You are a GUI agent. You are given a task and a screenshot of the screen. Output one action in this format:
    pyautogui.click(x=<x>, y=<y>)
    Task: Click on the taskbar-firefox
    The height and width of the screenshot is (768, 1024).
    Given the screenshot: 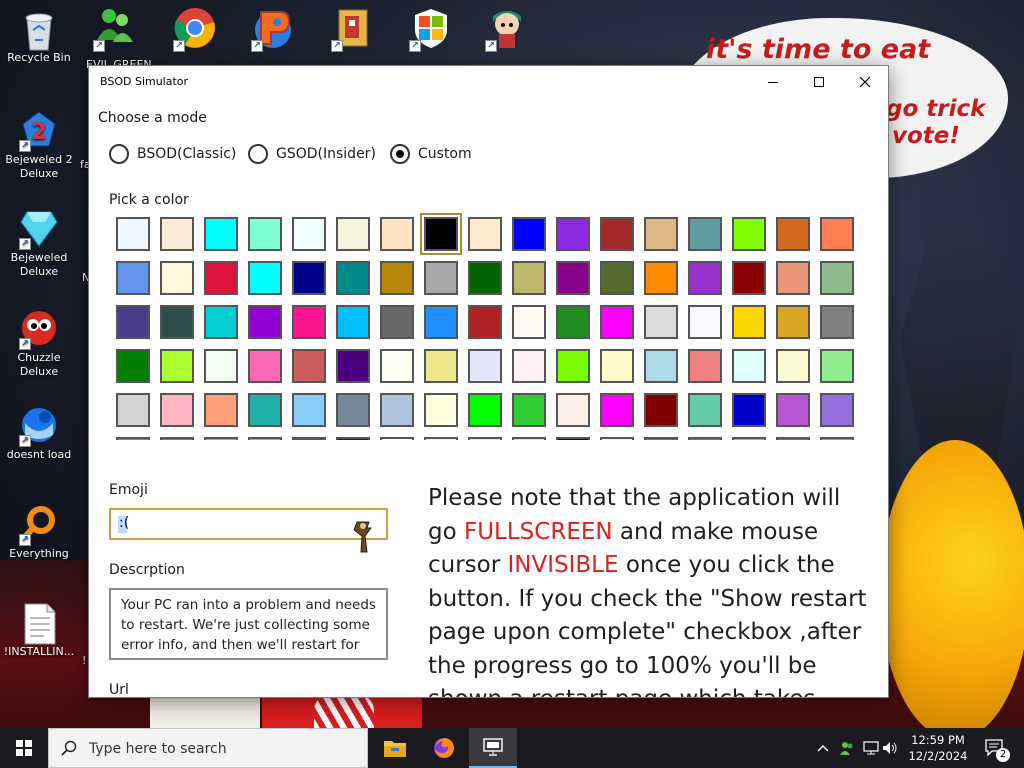 What is the action you would take?
    pyautogui.click(x=444, y=748)
    